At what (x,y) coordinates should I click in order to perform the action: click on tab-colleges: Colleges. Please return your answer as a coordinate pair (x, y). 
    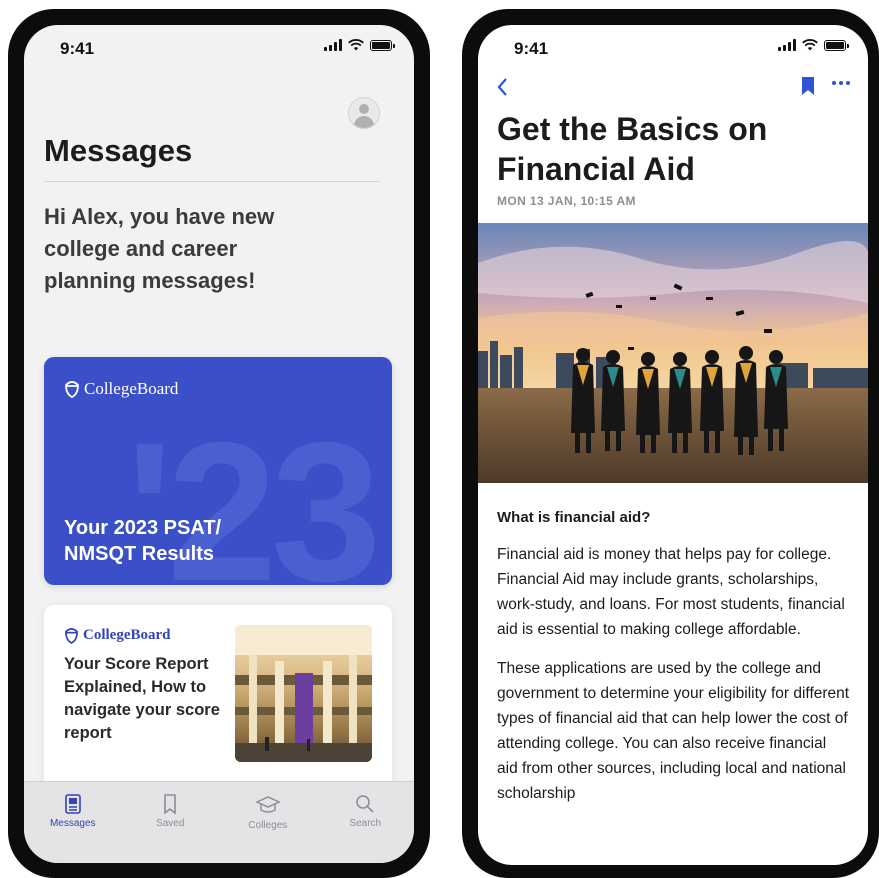
    Looking at the image, I should click on (268, 822).